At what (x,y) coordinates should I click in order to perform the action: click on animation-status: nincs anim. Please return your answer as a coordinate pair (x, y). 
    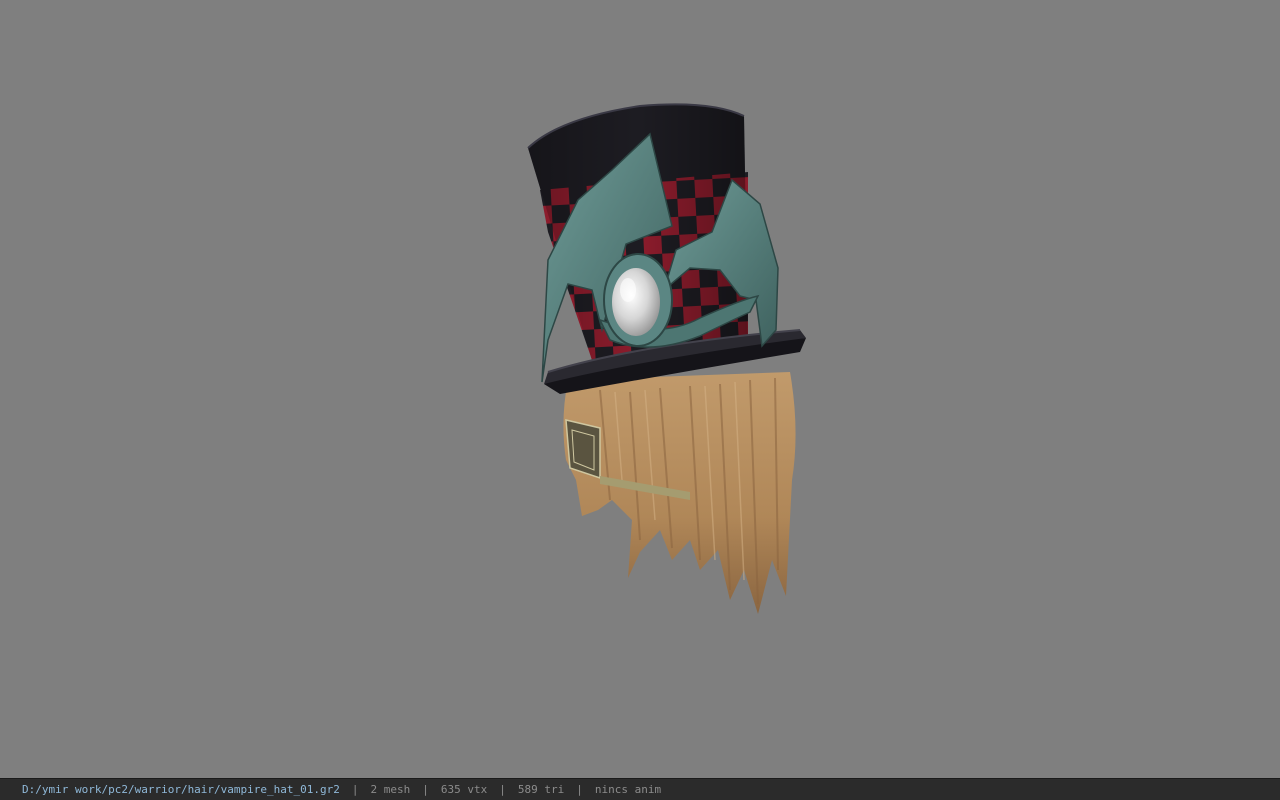
    Looking at the image, I should click on (628, 789).